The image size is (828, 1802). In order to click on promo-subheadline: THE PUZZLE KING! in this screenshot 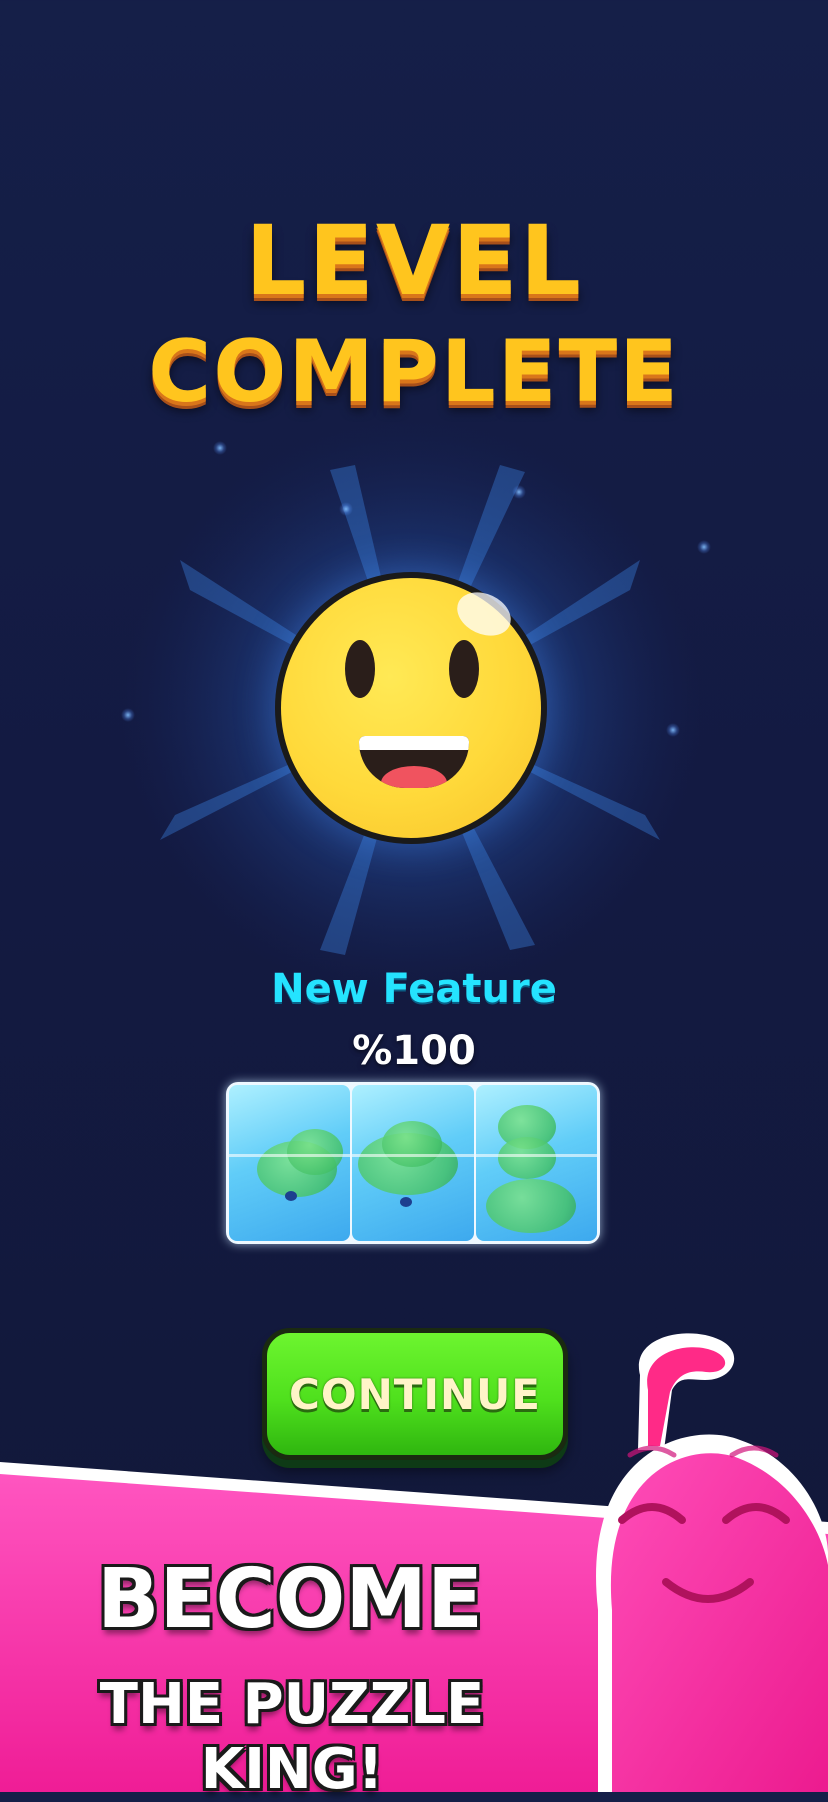, I will do `click(292, 1737)`.